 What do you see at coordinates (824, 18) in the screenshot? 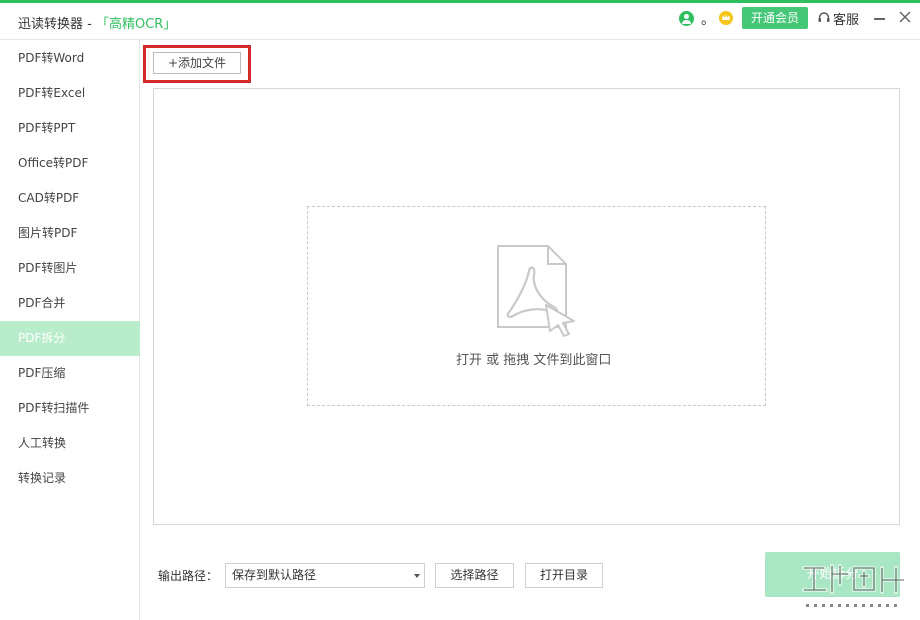
I see `headset-icon` at bounding box center [824, 18].